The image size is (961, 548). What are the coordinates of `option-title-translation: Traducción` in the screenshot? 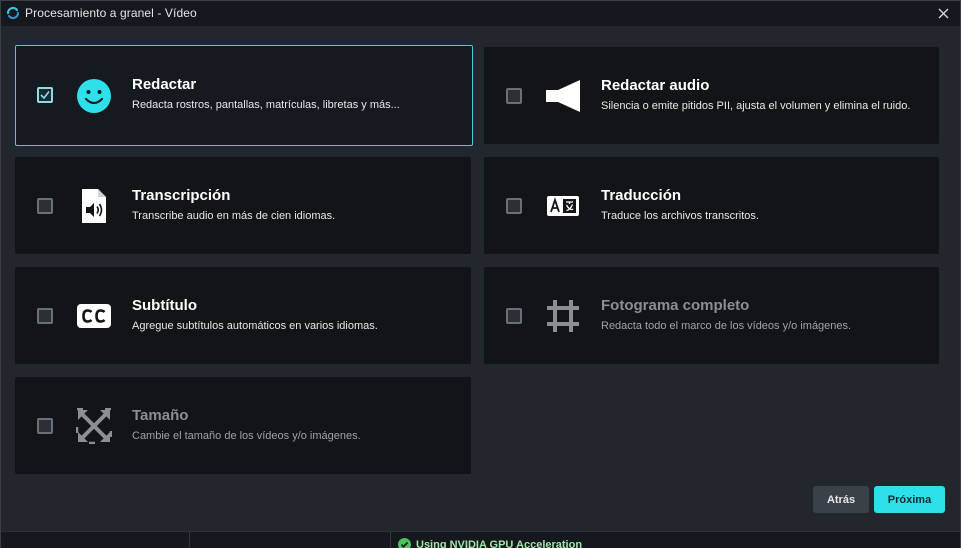 It's located at (641, 195).